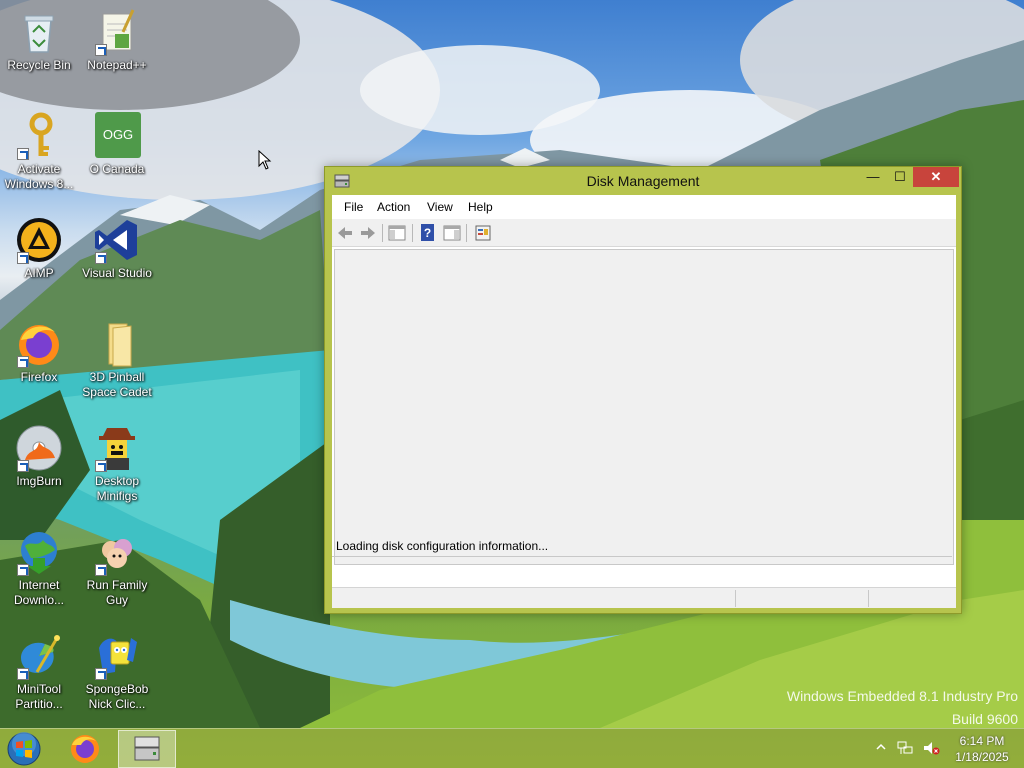 This screenshot has width=1024, height=768. I want to click on recycle-bin-icon, so click(39, 32).